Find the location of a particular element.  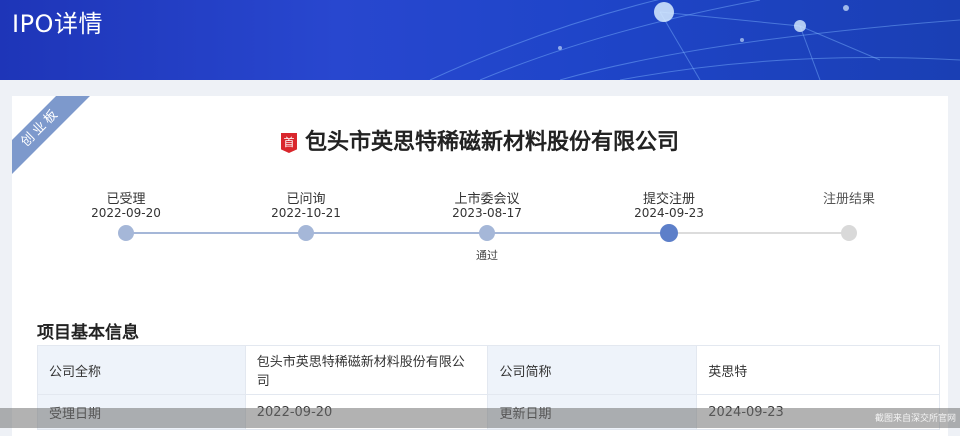

first-badge-icon: 首 is located at coordinates (288, 143).